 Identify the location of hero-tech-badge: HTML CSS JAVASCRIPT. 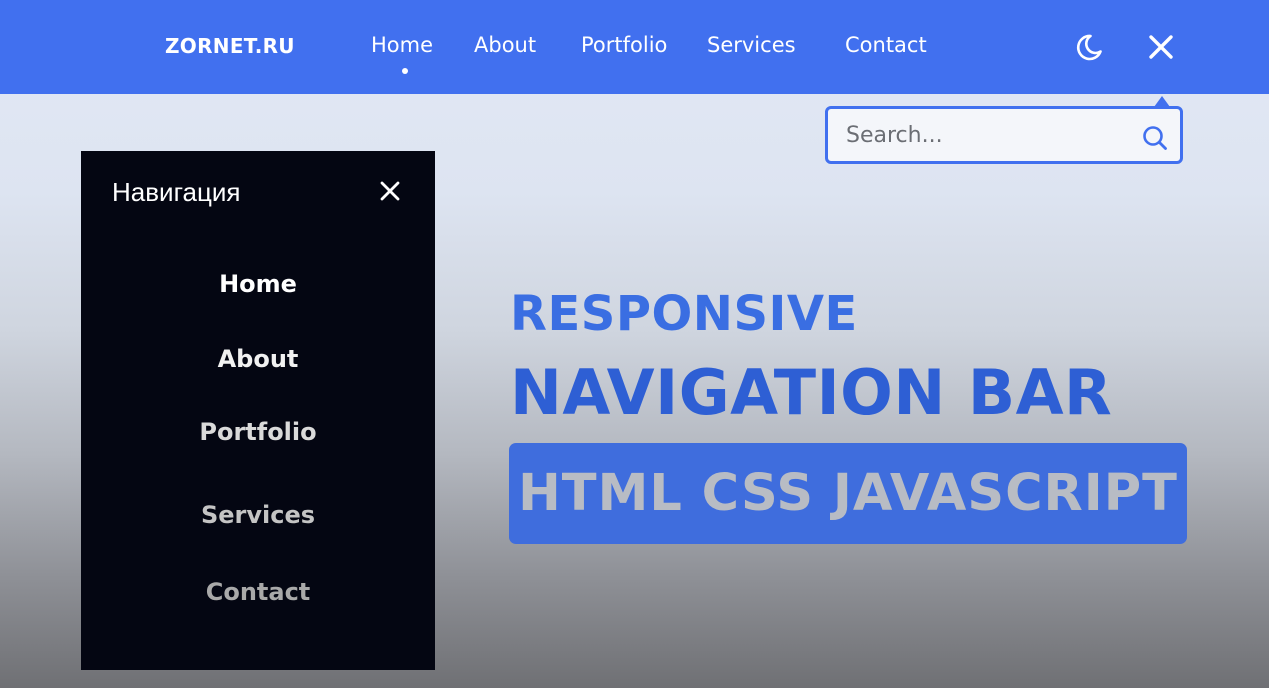
(848, 493).